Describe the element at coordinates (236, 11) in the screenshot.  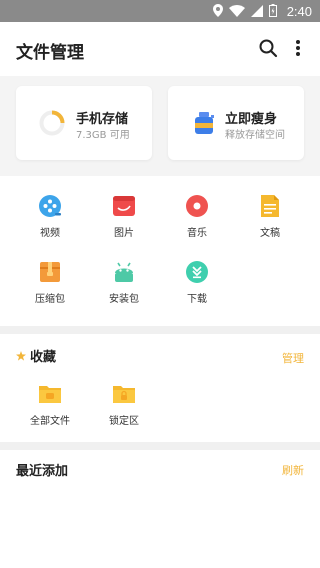
I see `wifi-icon` at that location.